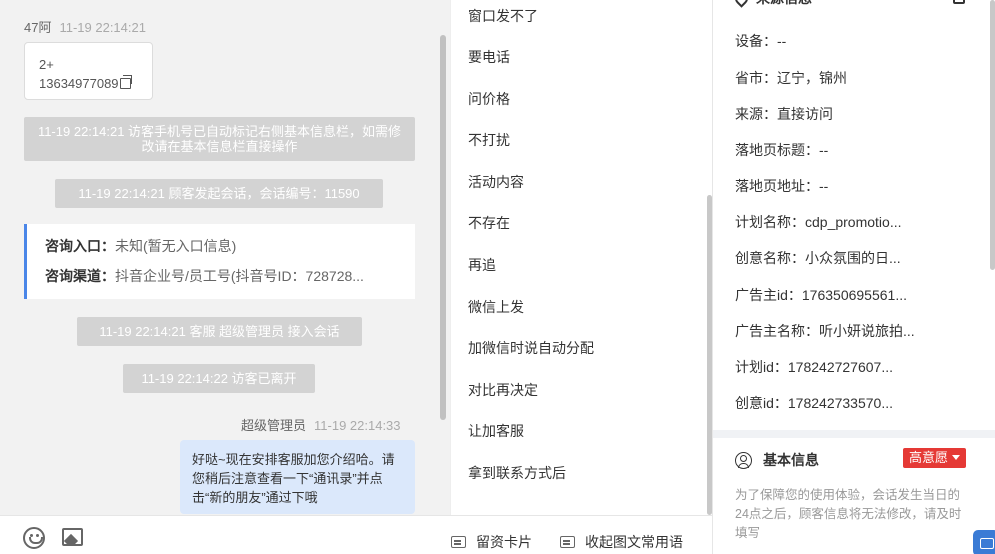  I want to click on intent-badge-label: 高意愿, so click(929, 457).